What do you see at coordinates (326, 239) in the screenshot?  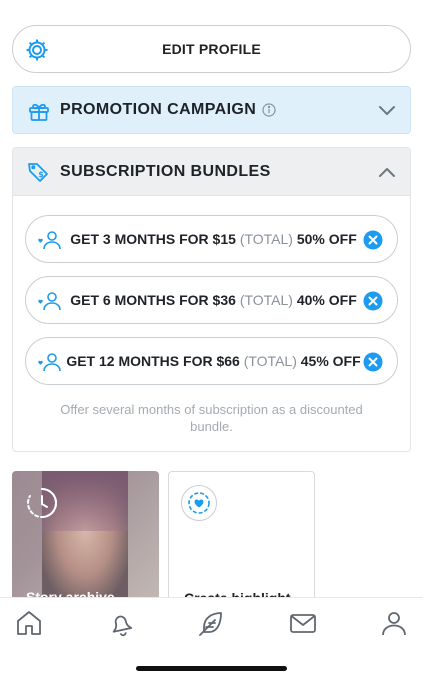 I see `bundle-discount: 50% OFF` at bounding box center [326, 239].